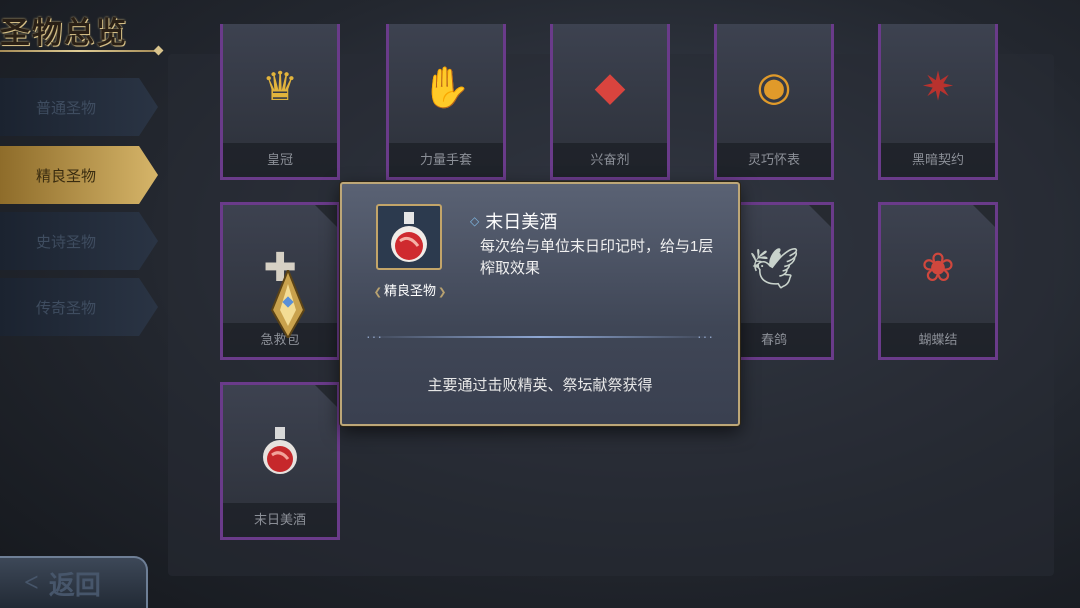 This screenshot has width=1080, height=608. What do you see at coordinates (597, 257) in the screenshot?
I see `relic-description: 每次给与单位末日印记时，给与1层榨取效果` at bounding box center [597, 257].